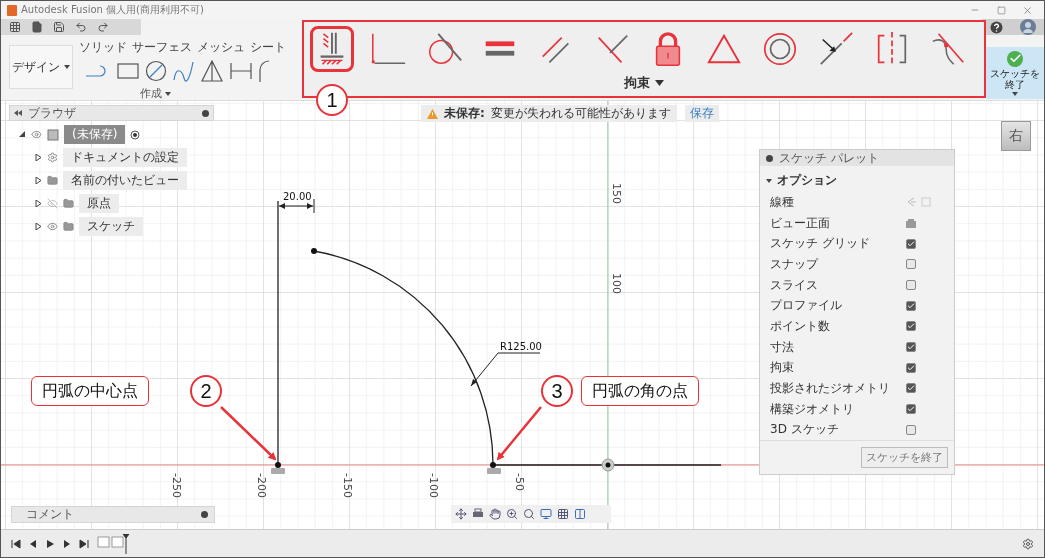  Describe the element at coordinates (162, 47) in the screenshot. I see `ribbon-tab: サーフェス` at that location.